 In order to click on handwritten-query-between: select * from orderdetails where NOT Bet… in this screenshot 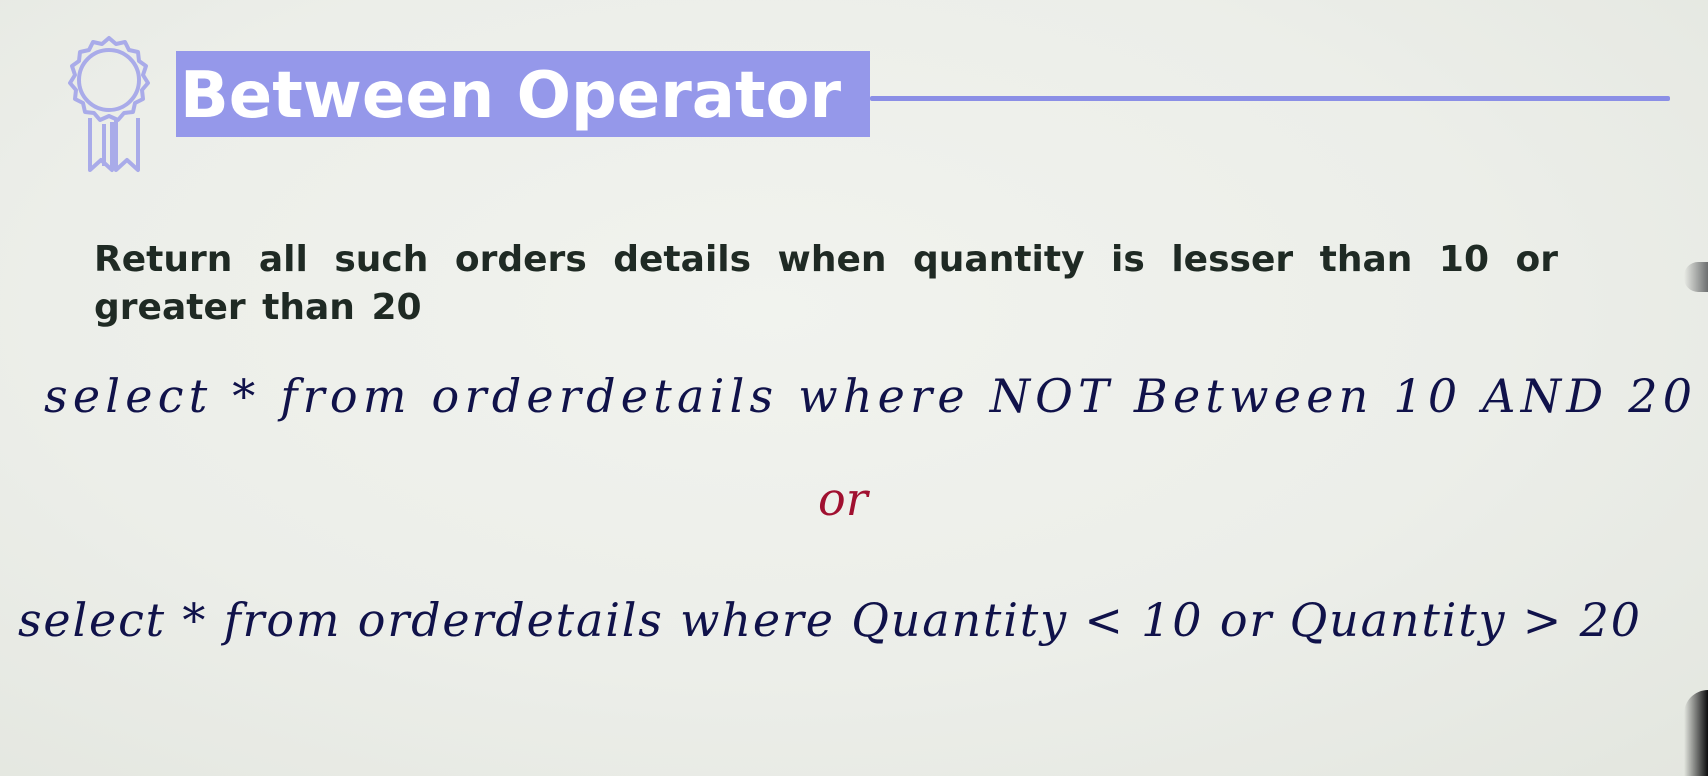, I will do `click(868, 396)`.